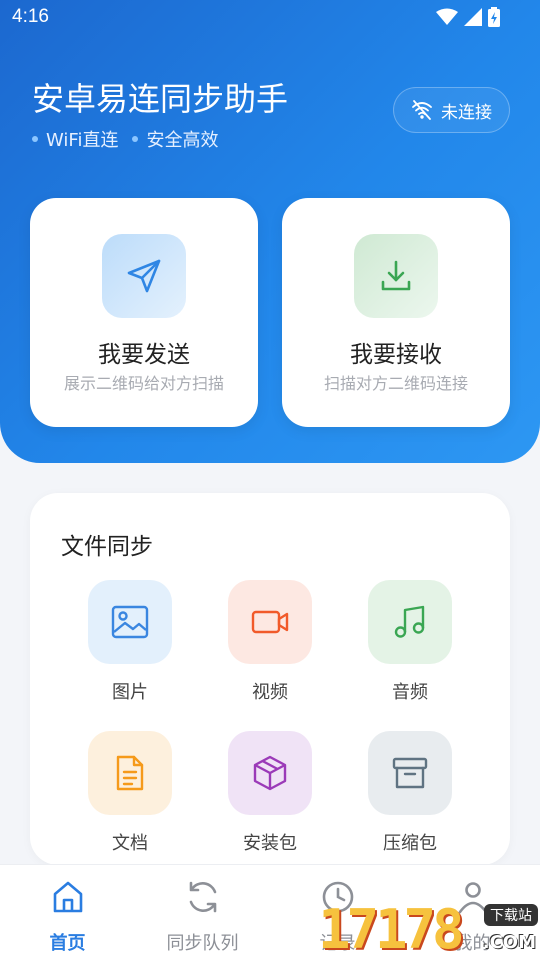 Image resolution: width=540 pixels, height=960 pixels. Describe the element at coordinates (410, 692) in the screenshot. I see `file-type-label: 音频` at that location.